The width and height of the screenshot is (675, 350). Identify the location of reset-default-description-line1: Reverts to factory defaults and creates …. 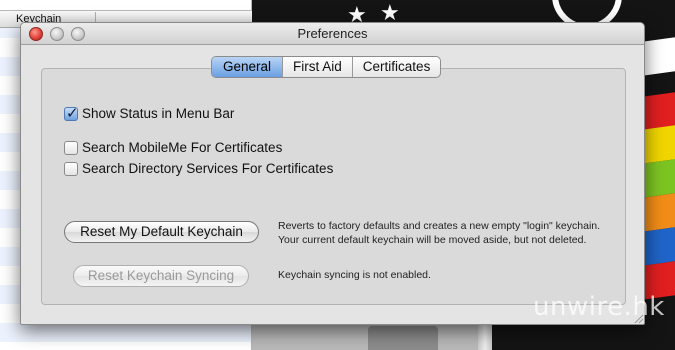
(439, 226).